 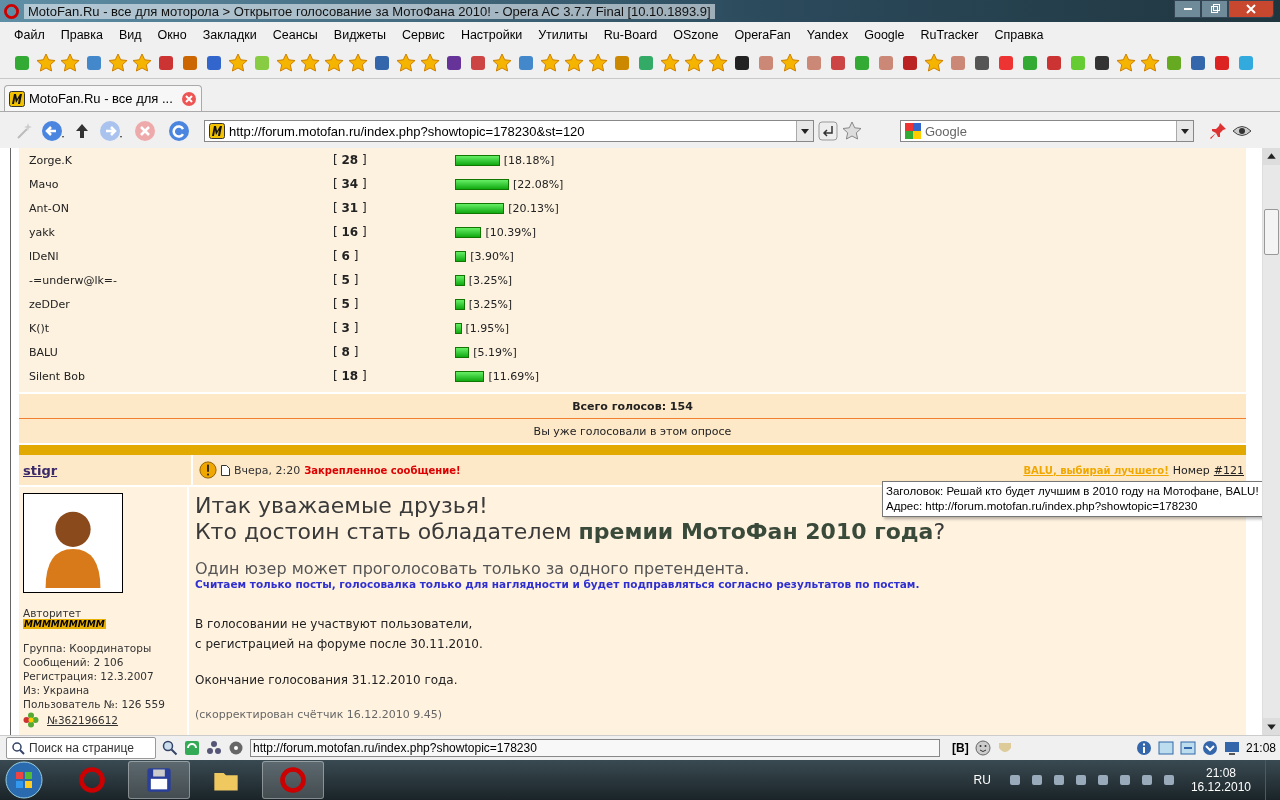 What do you see at coordinates (208, 470) in the screenshot?
I see `warning-icon` at bounding box center [208, 470].